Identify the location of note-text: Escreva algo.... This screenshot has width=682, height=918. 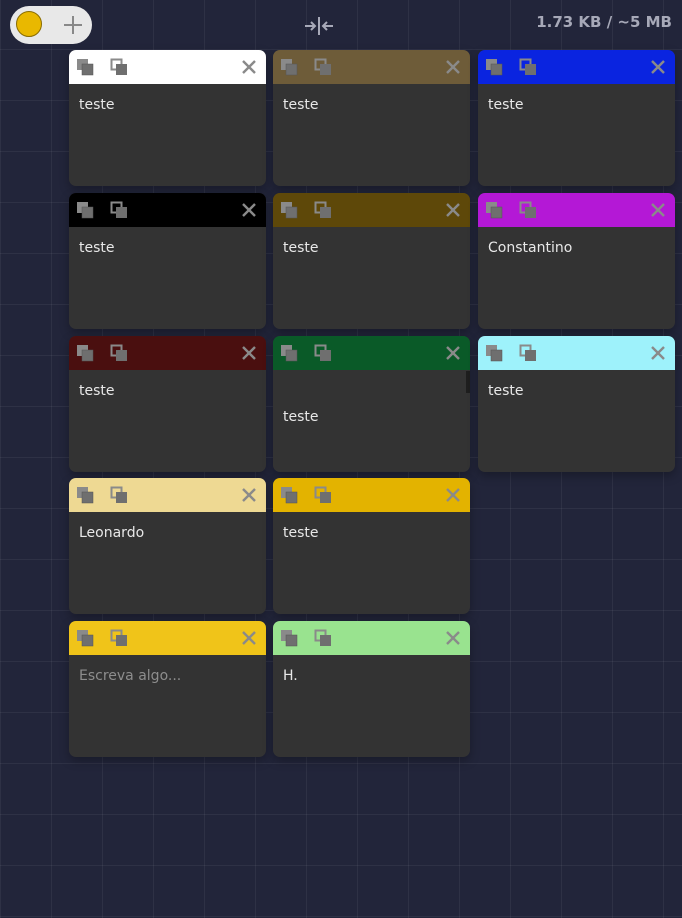
(167, 676).